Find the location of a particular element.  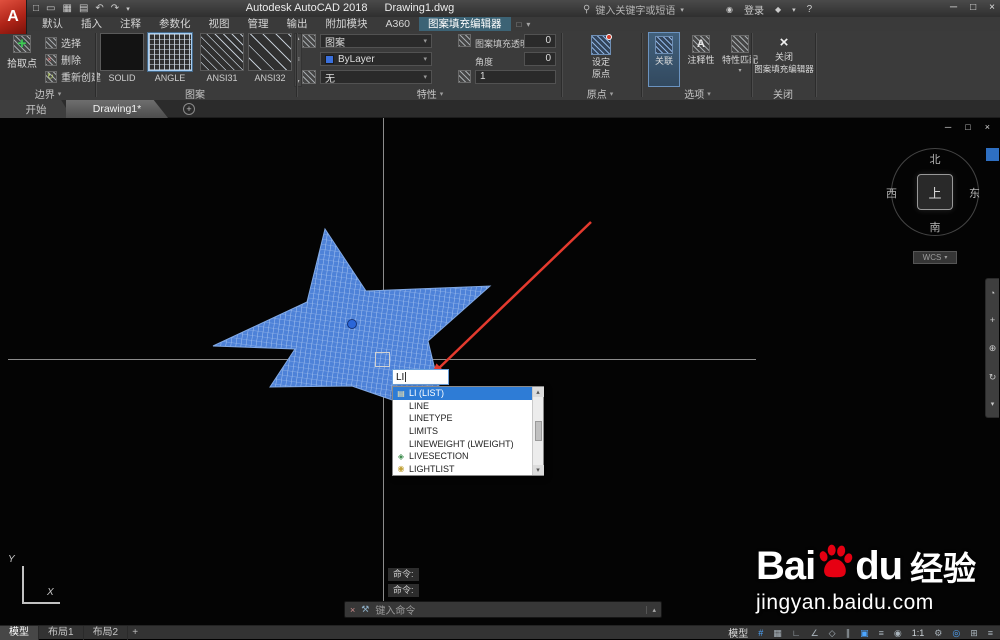

undo-icon: ↶ is located at coordinates (99, 8).